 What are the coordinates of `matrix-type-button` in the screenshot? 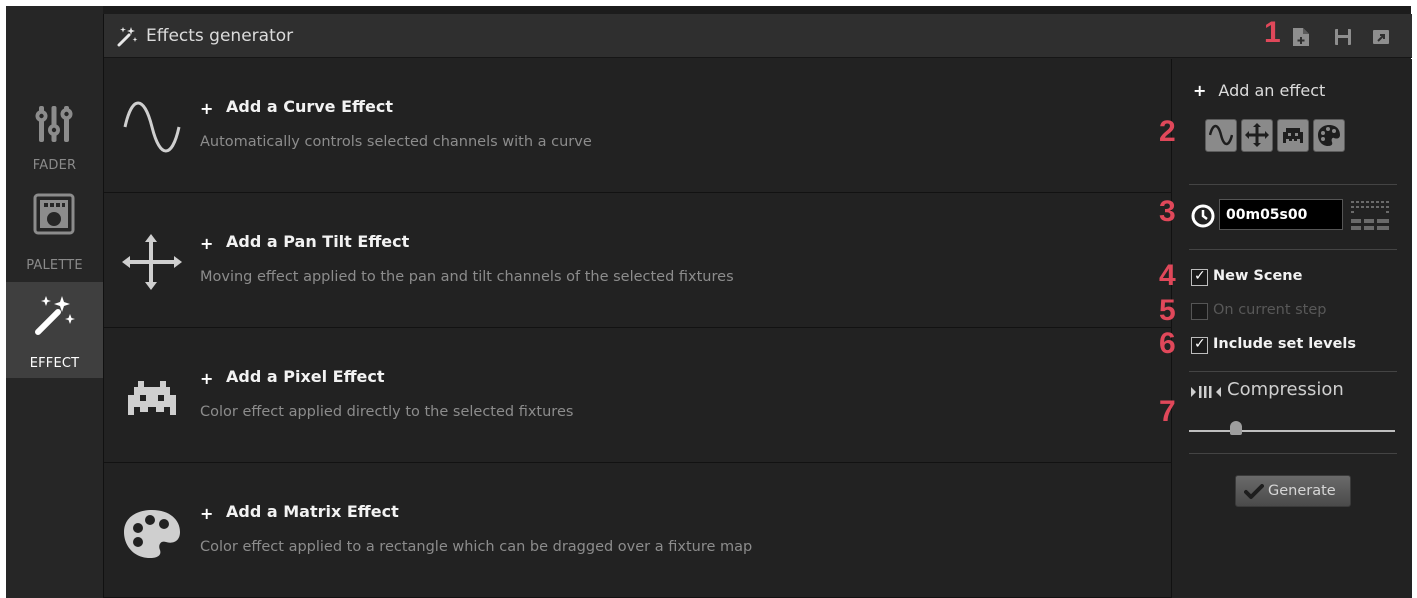 It's located at (1329, 135).